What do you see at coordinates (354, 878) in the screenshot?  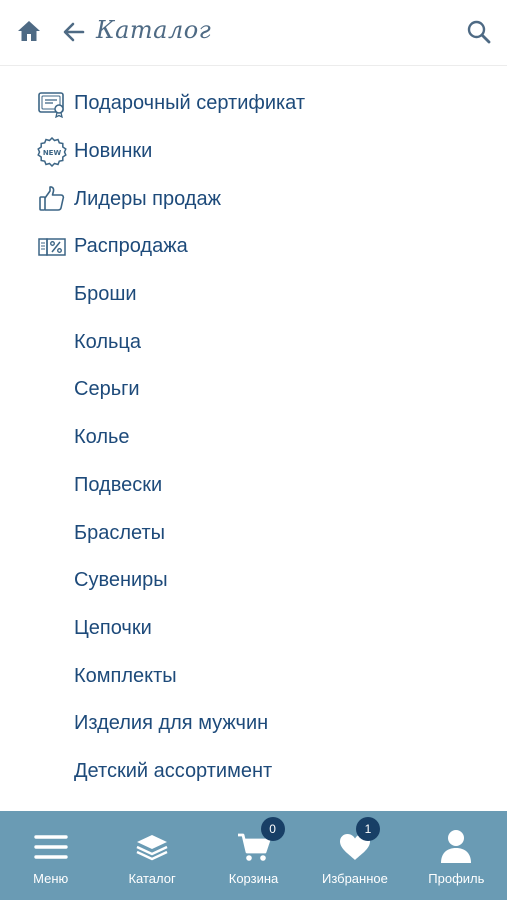 I see `tab-label: Избранное` at bounding box center [354, 878].